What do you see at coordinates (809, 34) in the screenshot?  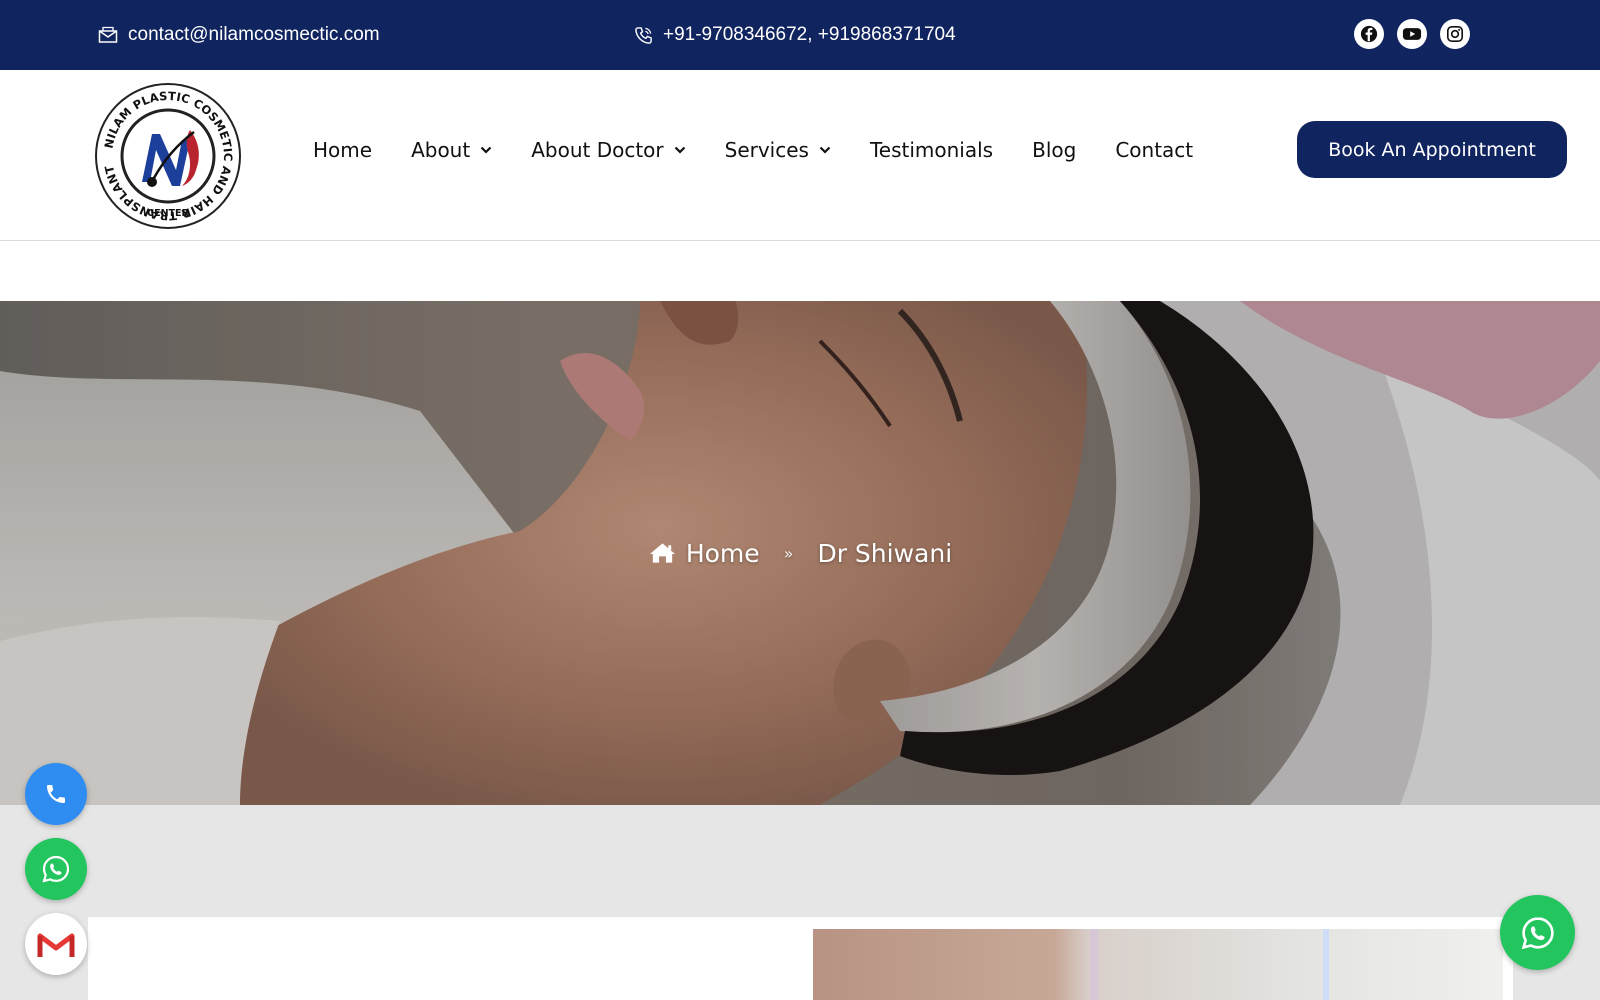 I see `top-phone-text: +91-9708346672, +919868371704` at bounding box center [809, 34].